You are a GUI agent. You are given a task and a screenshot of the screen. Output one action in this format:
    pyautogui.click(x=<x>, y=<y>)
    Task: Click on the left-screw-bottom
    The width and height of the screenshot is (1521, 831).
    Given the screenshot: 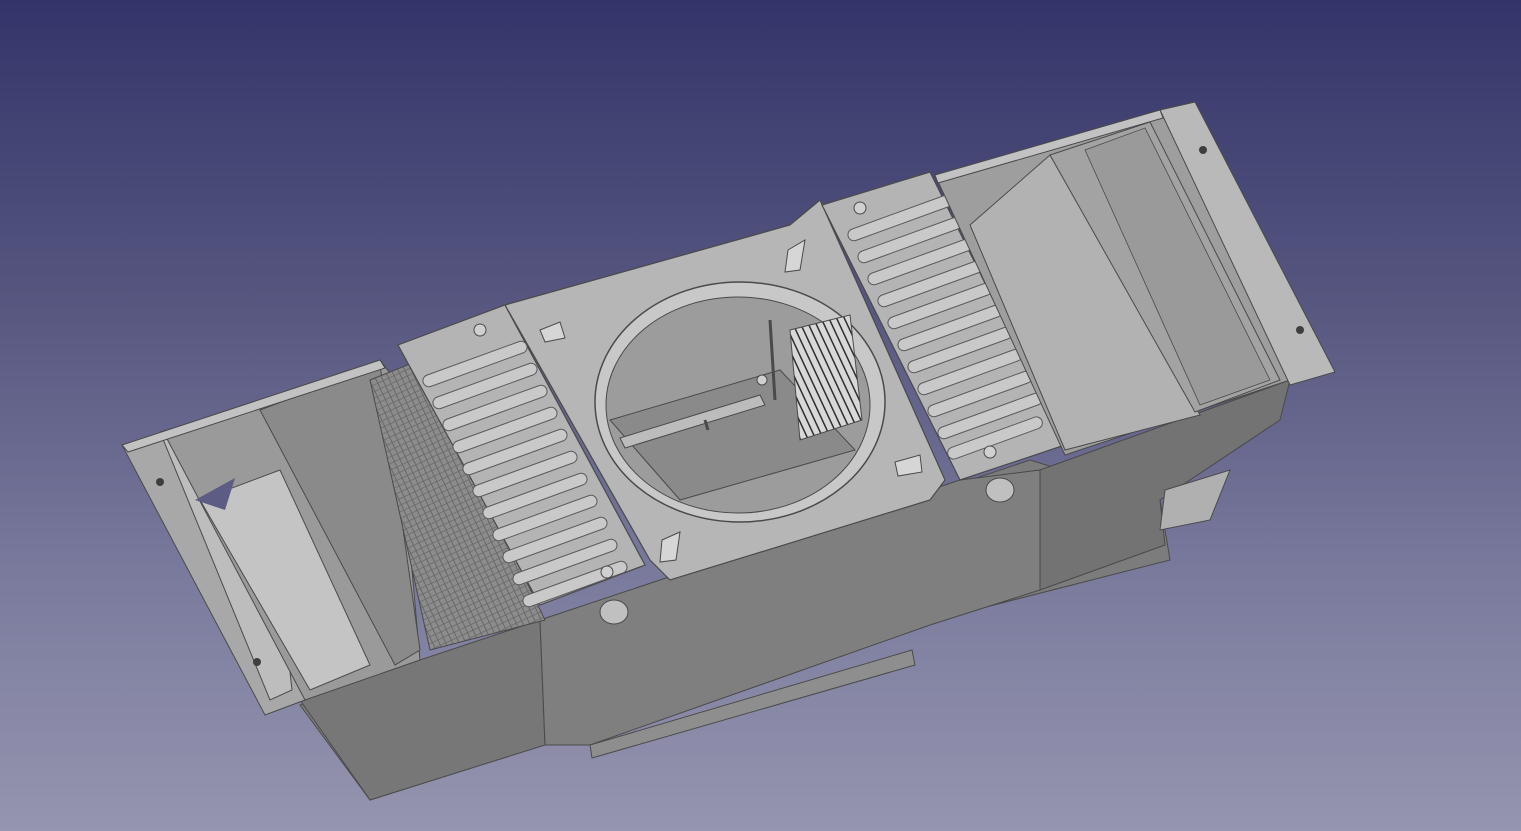 What is the action you would take?
    pyautogui.click(x=607, y=572)
    